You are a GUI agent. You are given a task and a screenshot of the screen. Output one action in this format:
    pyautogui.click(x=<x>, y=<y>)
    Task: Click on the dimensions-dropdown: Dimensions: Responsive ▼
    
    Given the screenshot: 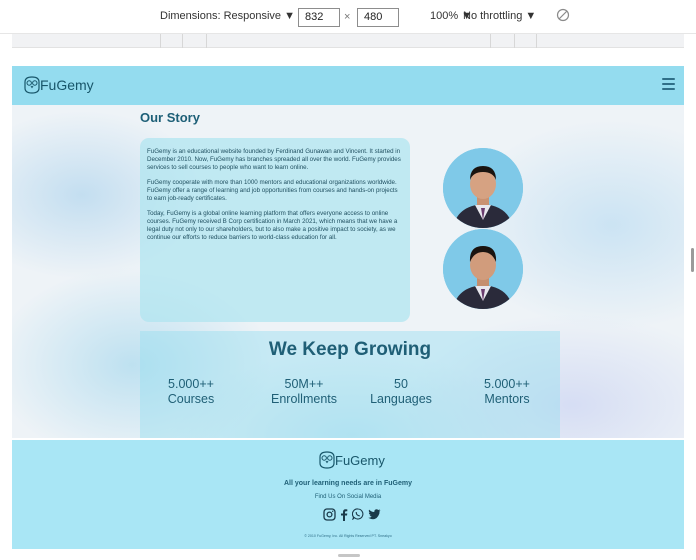 What is the action you would take?
    pyautogui.click(x=227, y=16)
    